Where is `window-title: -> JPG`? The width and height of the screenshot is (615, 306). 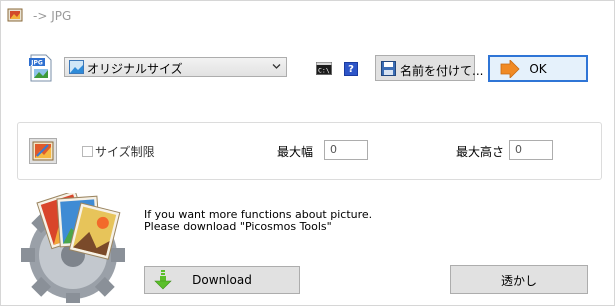 window-title: -> JPG is located at coordinates (52, 16).